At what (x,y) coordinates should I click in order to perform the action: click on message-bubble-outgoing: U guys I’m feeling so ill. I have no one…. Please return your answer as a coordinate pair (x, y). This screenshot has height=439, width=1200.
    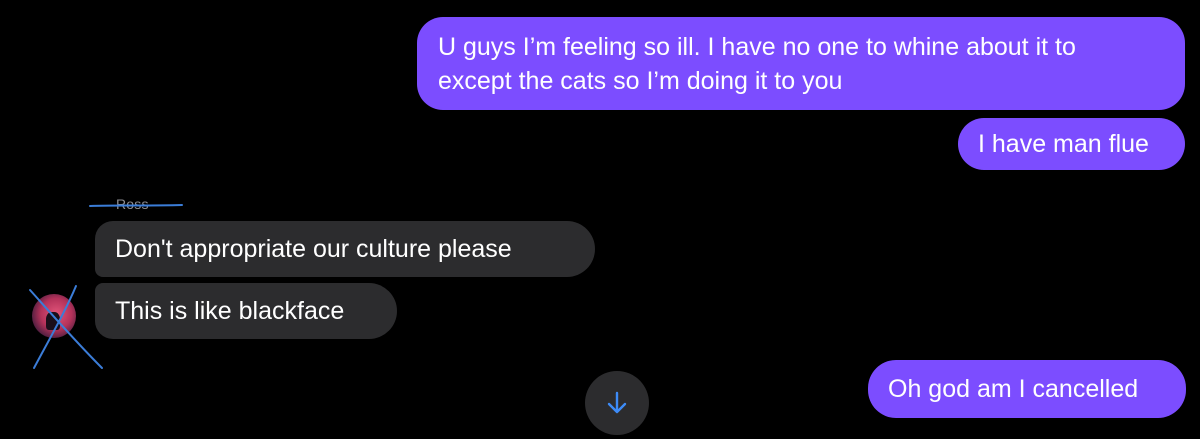
    Looking at the image, I should click on (801, 63).